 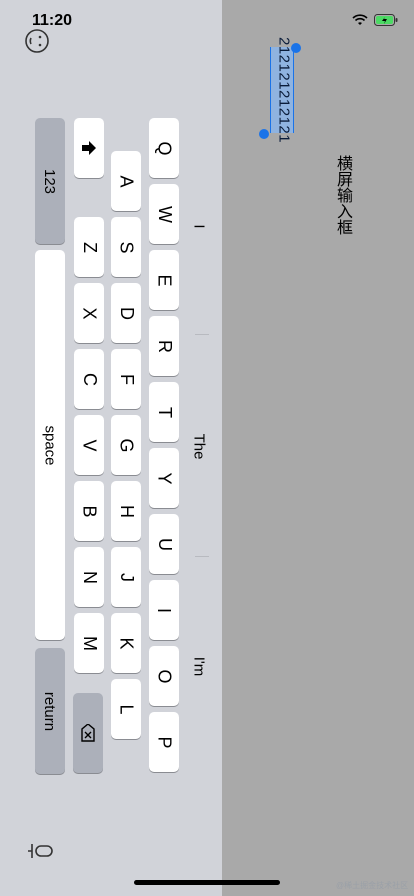 What do you see at coordinates (284, 90) in the screenshot?
I see `text-field-value: 212121212121` at bounding box center [284, 90].